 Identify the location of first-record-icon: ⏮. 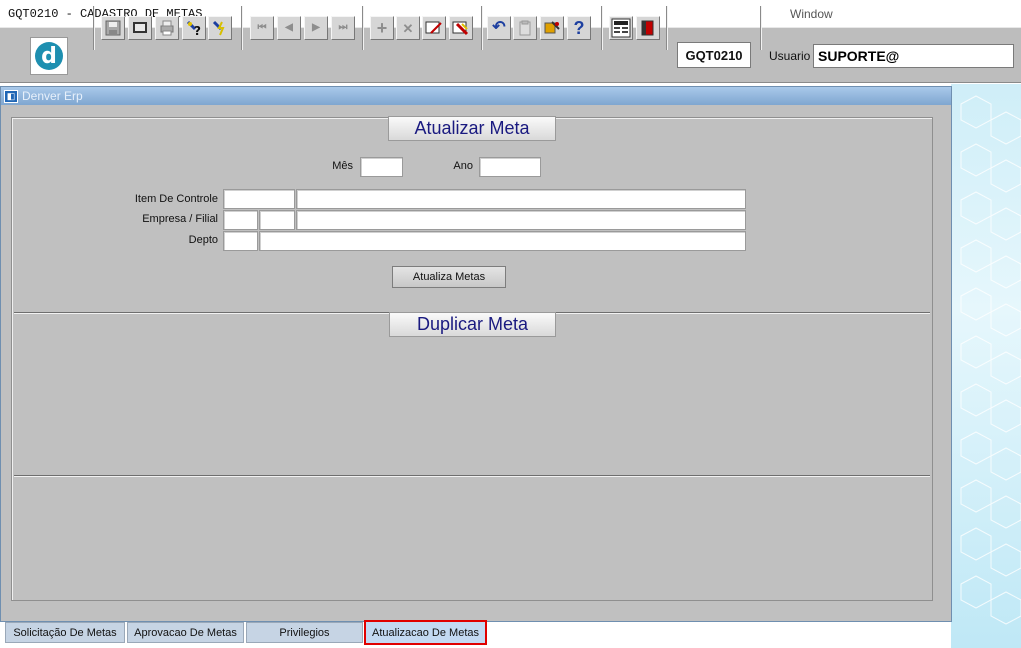
(262, 27).